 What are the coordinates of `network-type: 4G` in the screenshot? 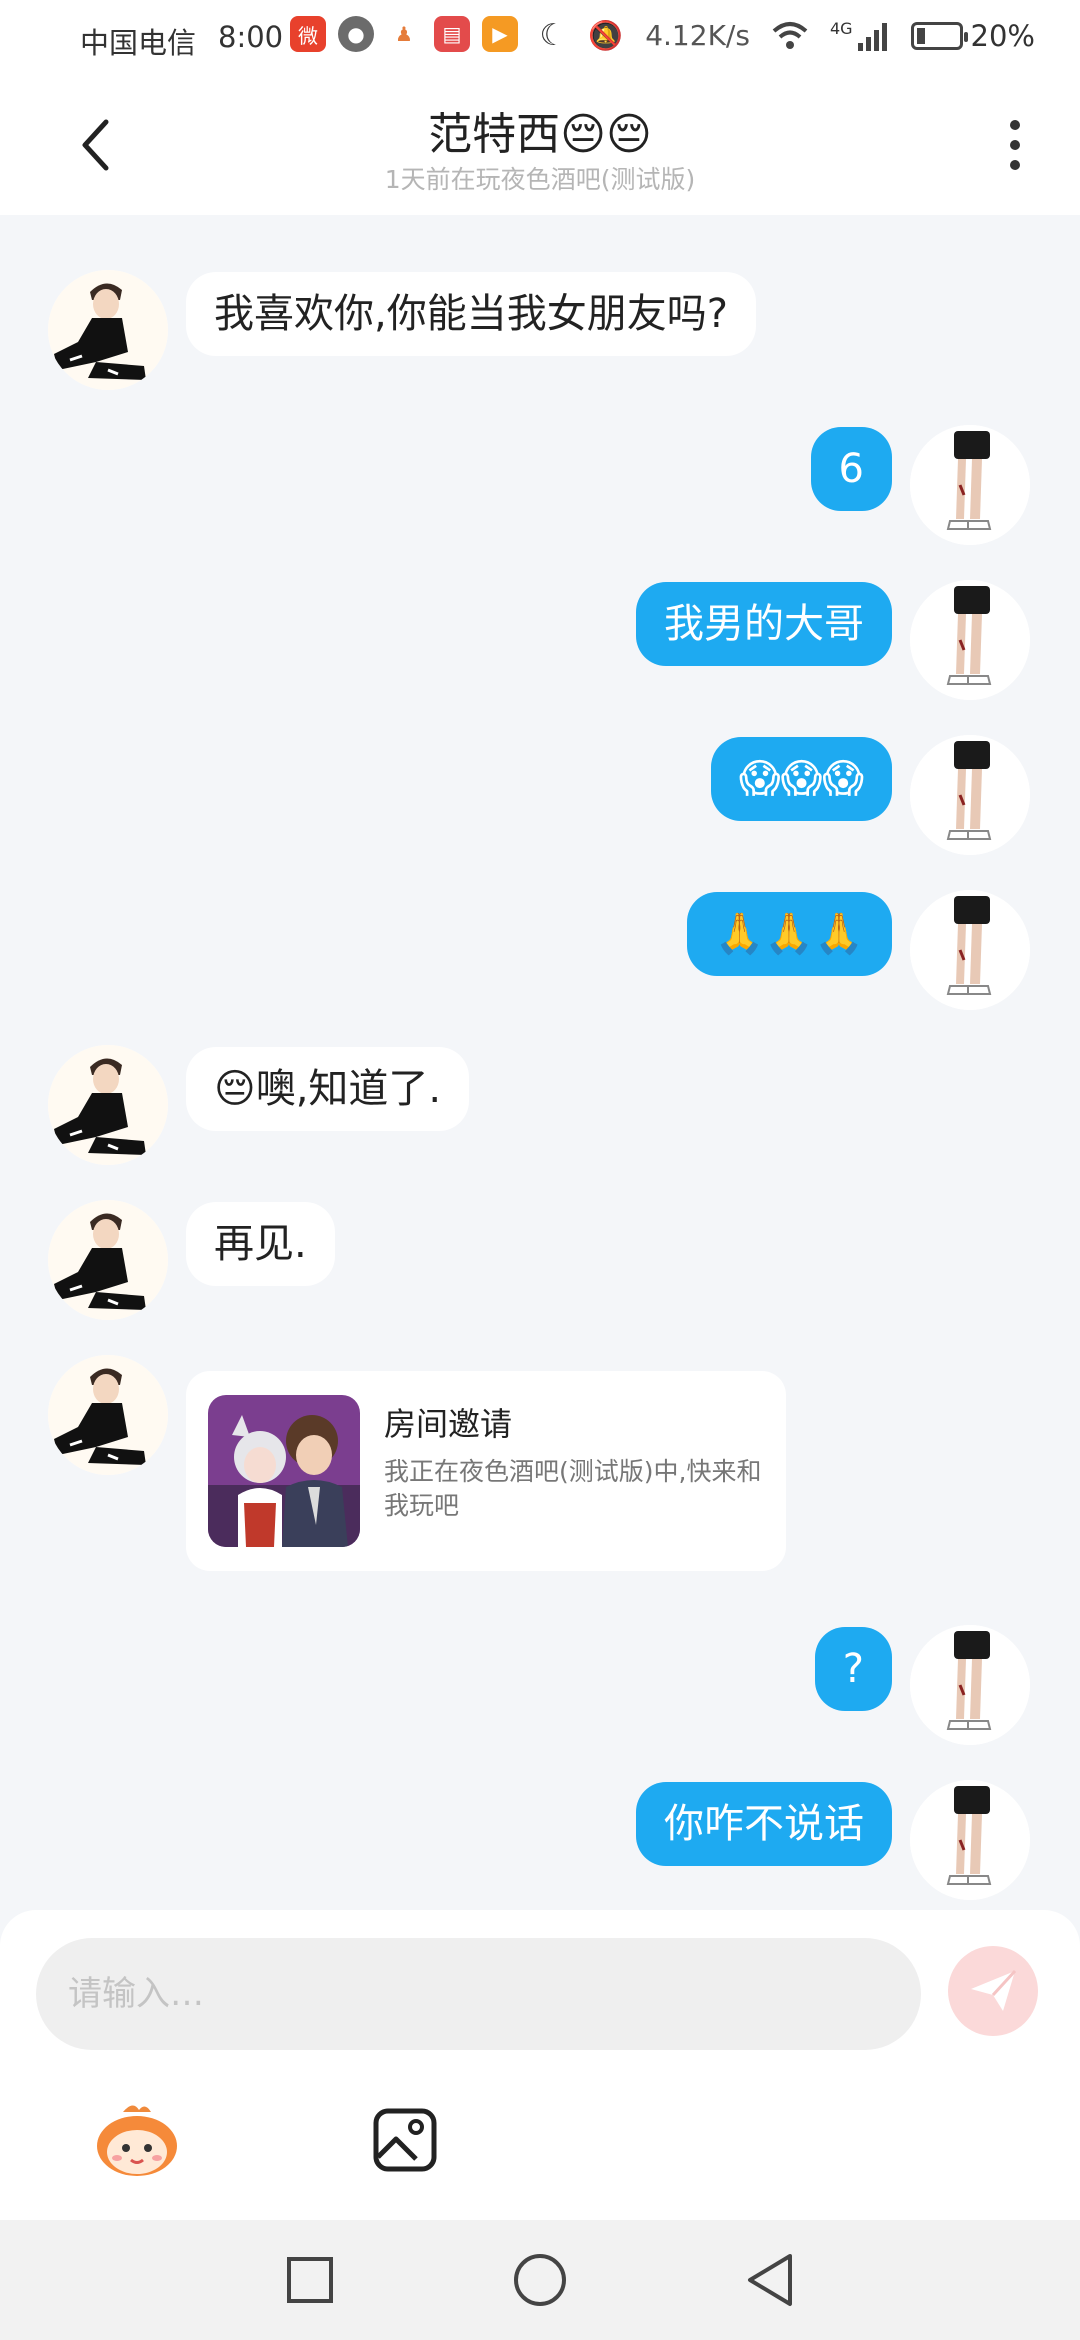 It's located at (841, 28).